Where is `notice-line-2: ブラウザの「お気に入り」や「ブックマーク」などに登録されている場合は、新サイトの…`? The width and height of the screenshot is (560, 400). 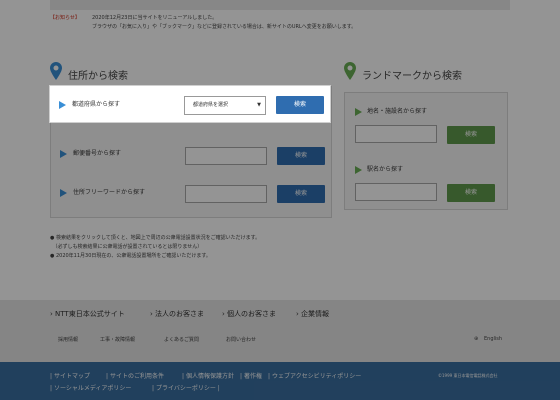
notice-line-2: ブラウザの「お気に入り」や「ブックマーク」などに登録されている場合は、新サイトの… is located at coordinates (224, 27).